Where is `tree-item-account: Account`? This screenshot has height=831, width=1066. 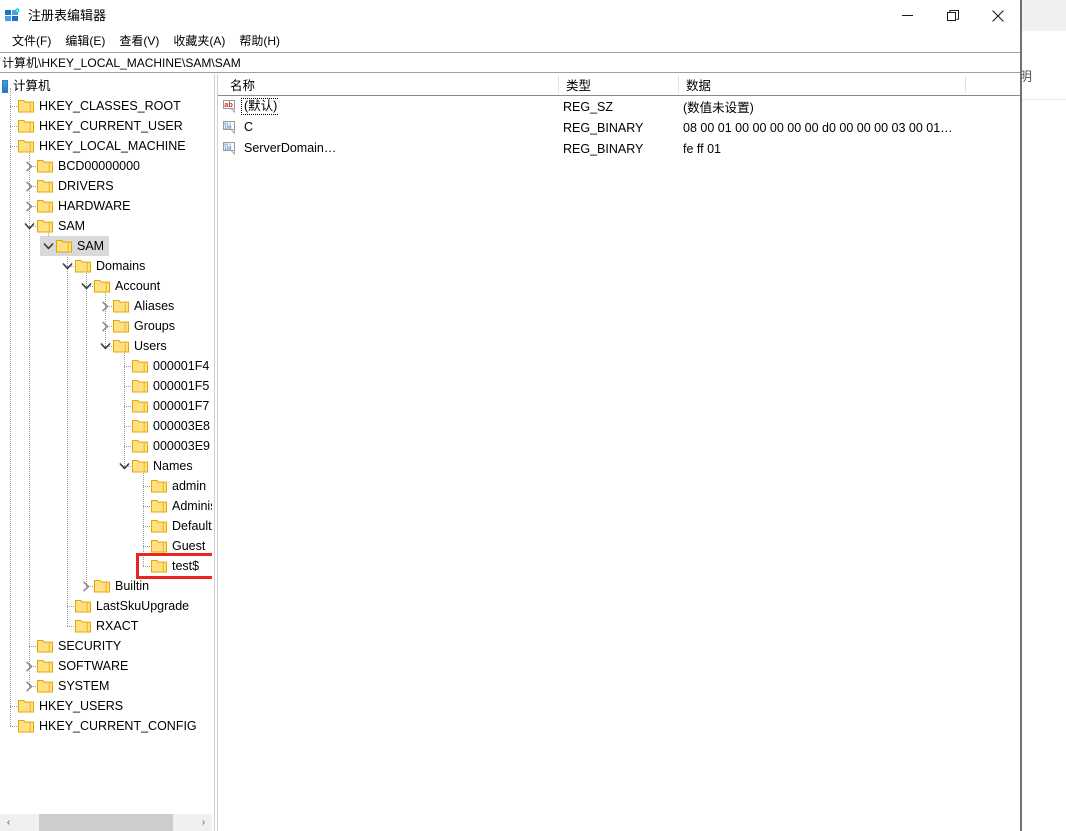
tree-item-account: Account is located at coordinates (106, 286).